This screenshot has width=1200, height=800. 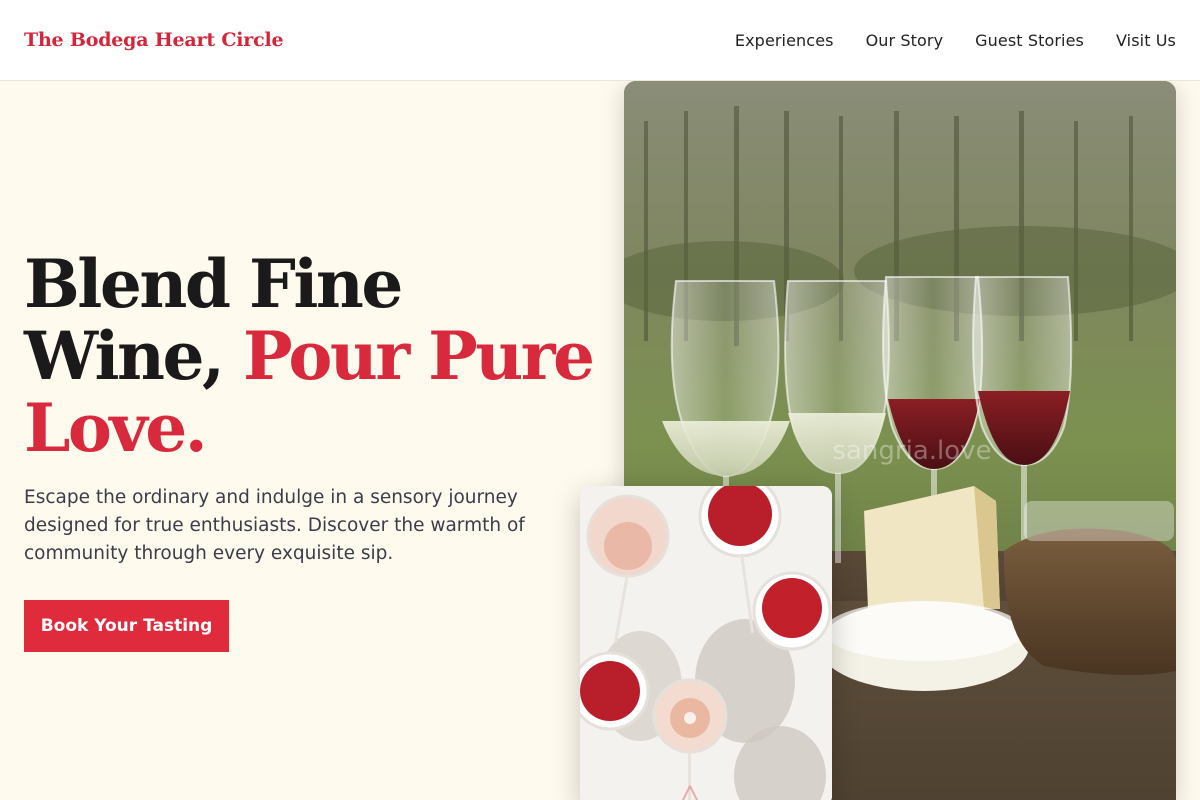 What do you see at coordinates (213, 284) in the screenshot?
I see `hero-title-line1: Blend Fine` at bounding box center [213, 284].